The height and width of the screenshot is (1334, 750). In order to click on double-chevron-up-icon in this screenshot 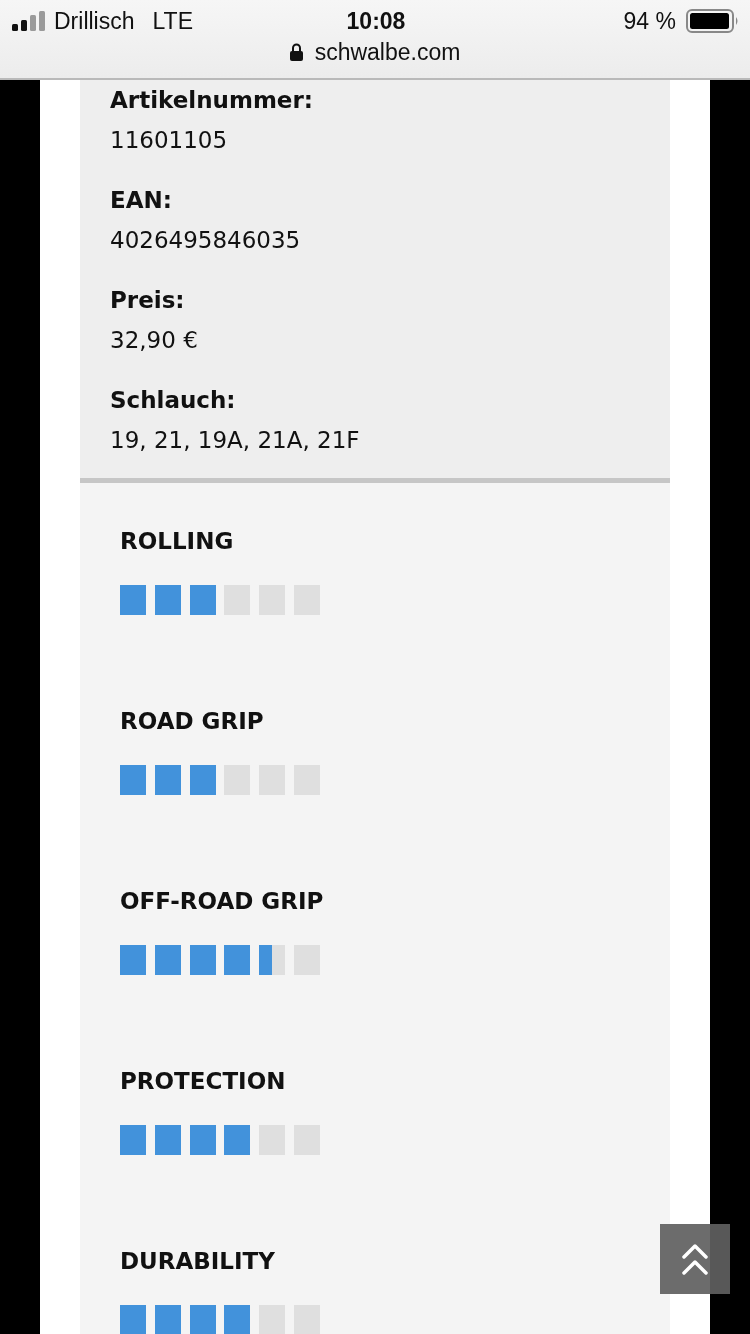, I will do `click(695, 1259)`.